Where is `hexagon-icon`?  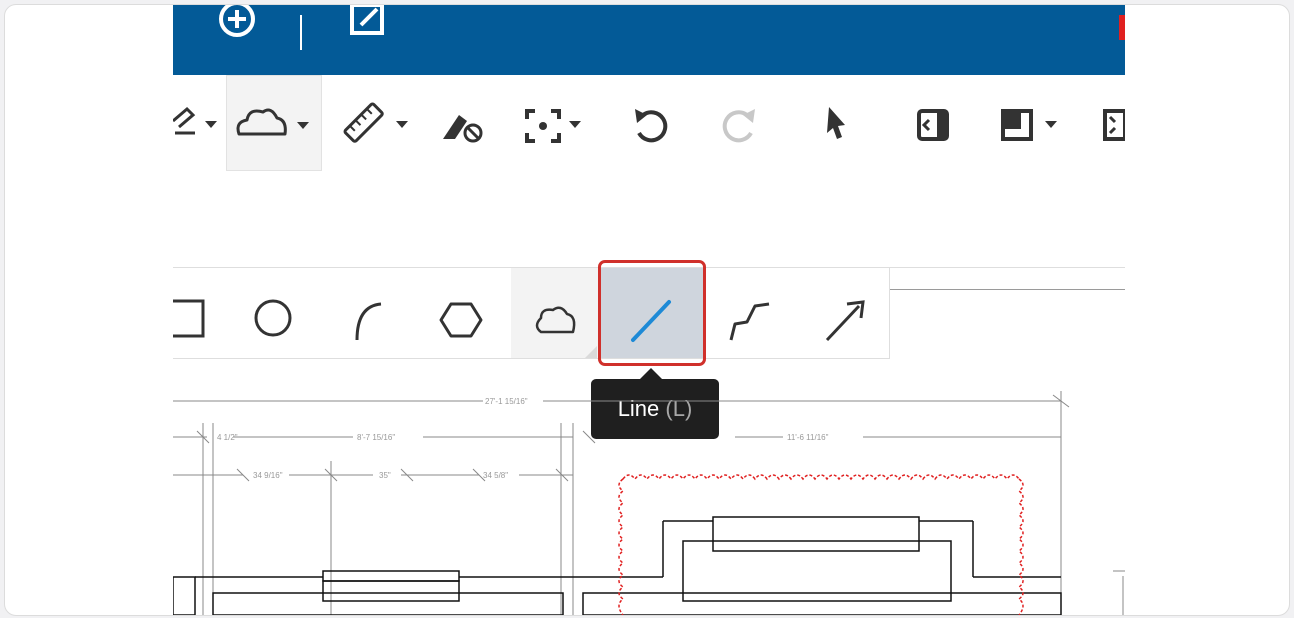
hexagon-icon is located at coordinates (461, 320).